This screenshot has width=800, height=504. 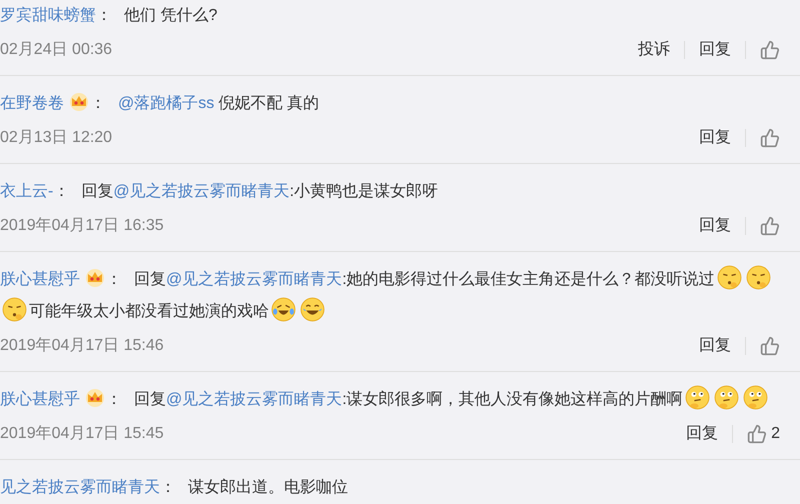 What do you see at coordinates (82, 346) in the screenshot?
I see `comment-timestamp: 2019年04月17日 15:46` at bounding box center [82, 346].